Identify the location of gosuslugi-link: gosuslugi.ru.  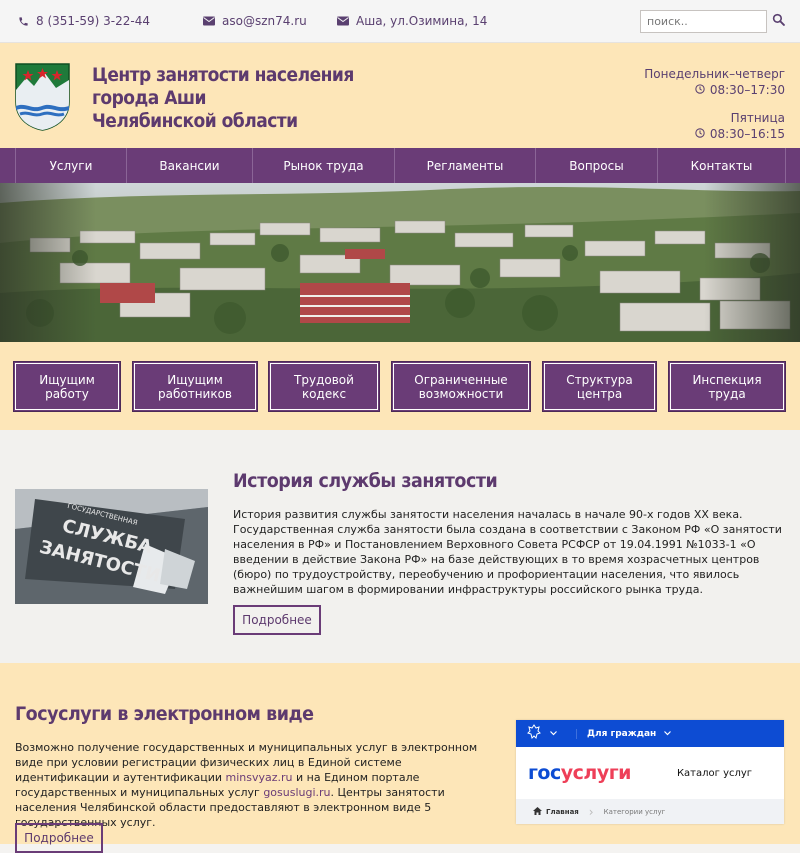
(296, 792).